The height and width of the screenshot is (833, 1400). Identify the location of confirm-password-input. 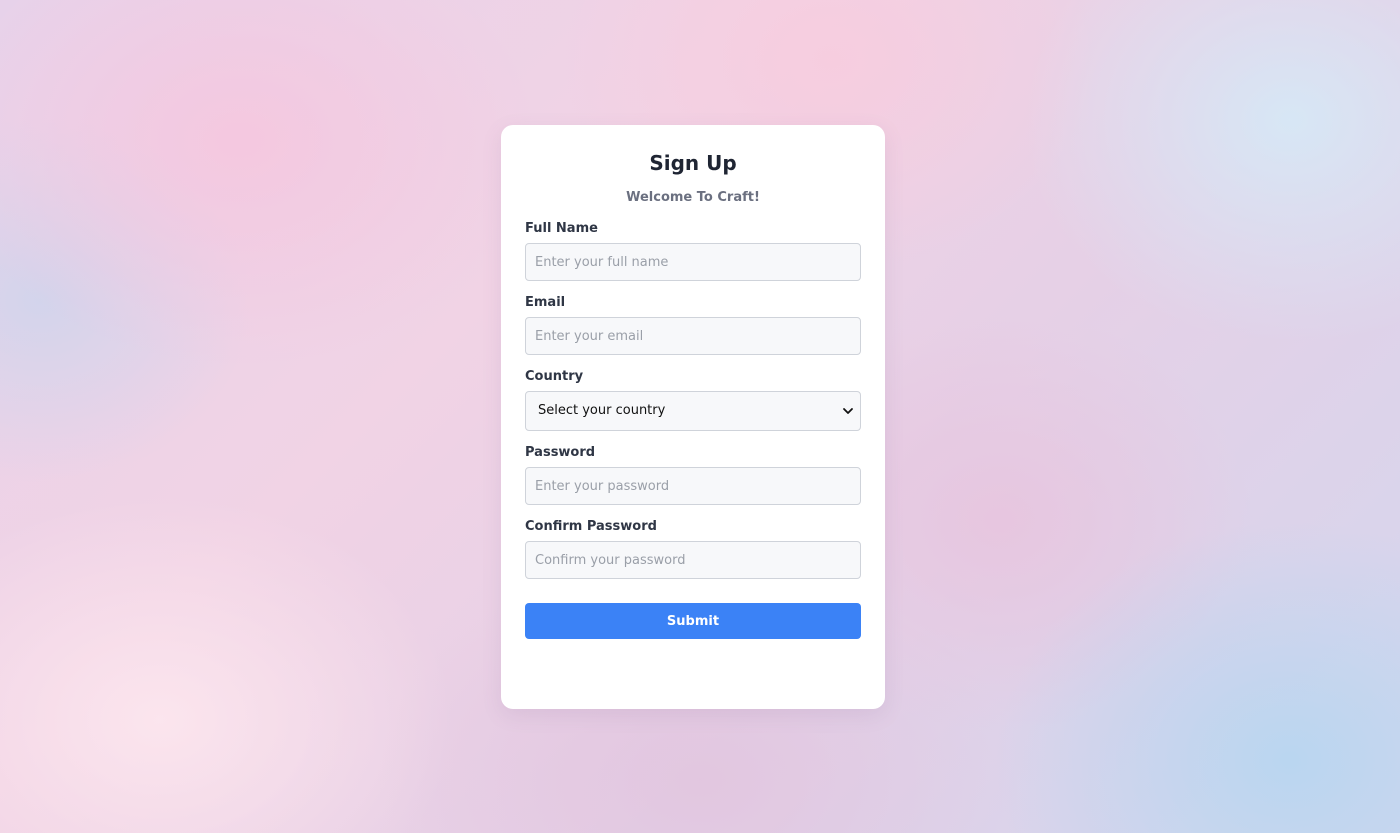
(693, 560).